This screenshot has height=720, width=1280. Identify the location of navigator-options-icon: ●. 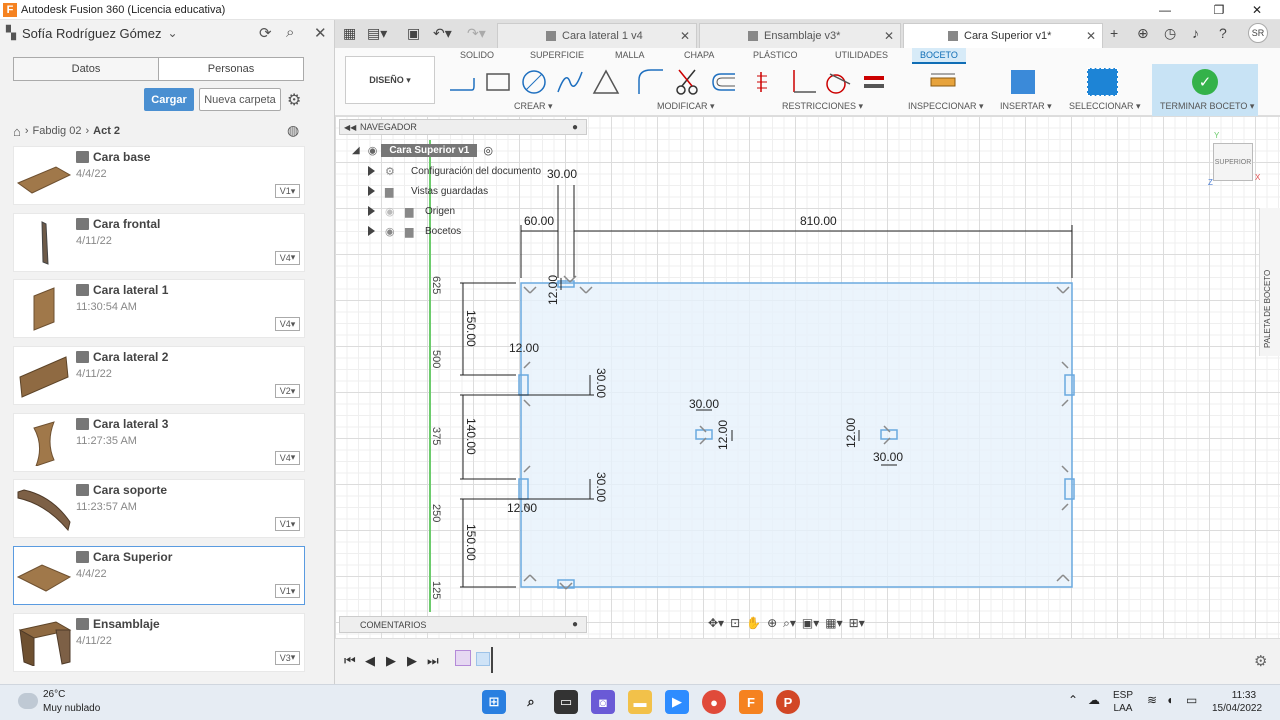
(575, 127).